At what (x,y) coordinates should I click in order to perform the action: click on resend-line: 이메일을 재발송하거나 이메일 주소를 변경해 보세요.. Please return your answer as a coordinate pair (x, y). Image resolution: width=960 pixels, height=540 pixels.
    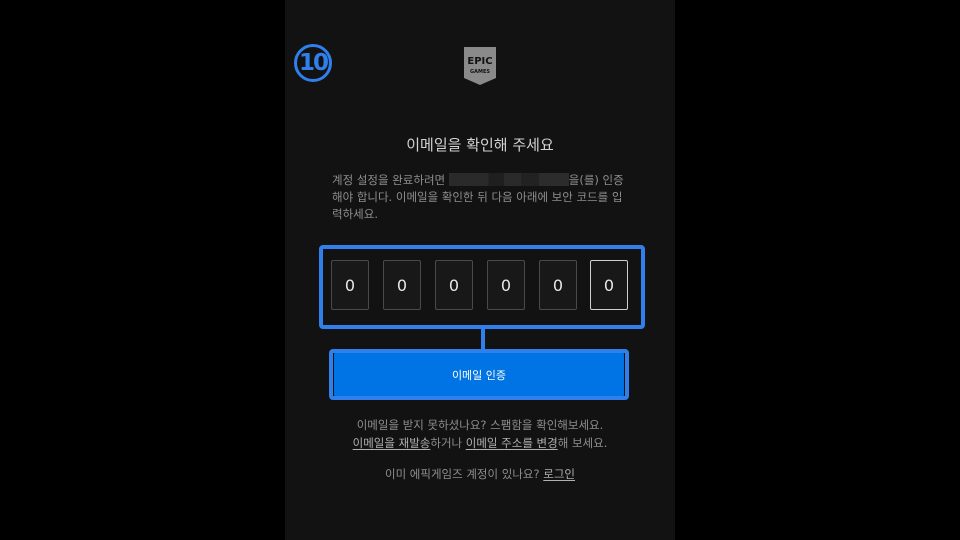
    Looking at the image, I should click on (480, 443).